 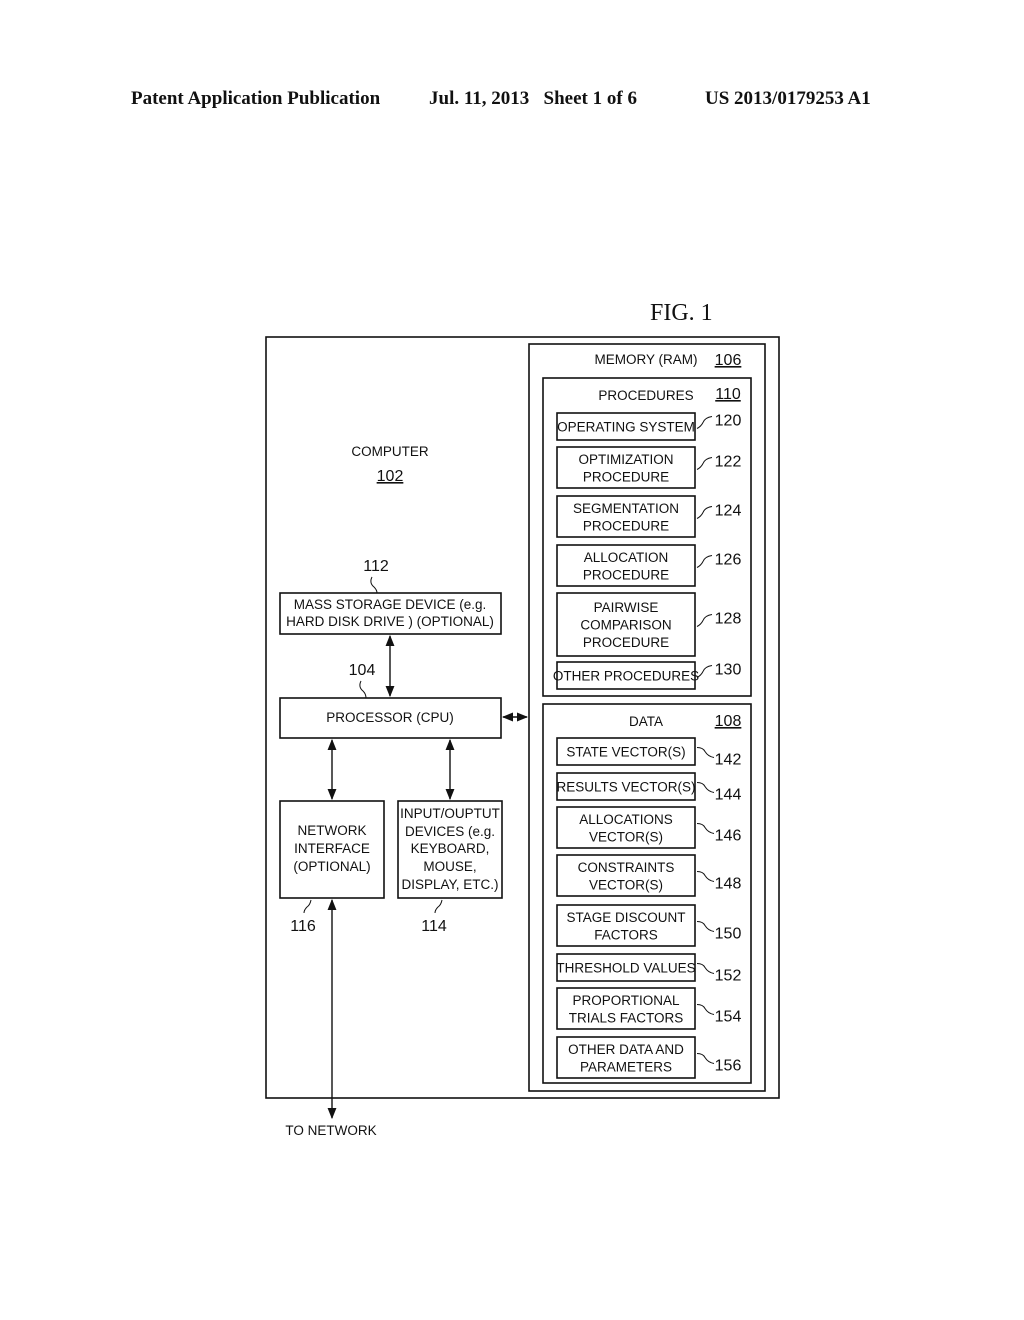 I want to click on io-devices-line-4: MOUSE,, so click(x=449, y=866).